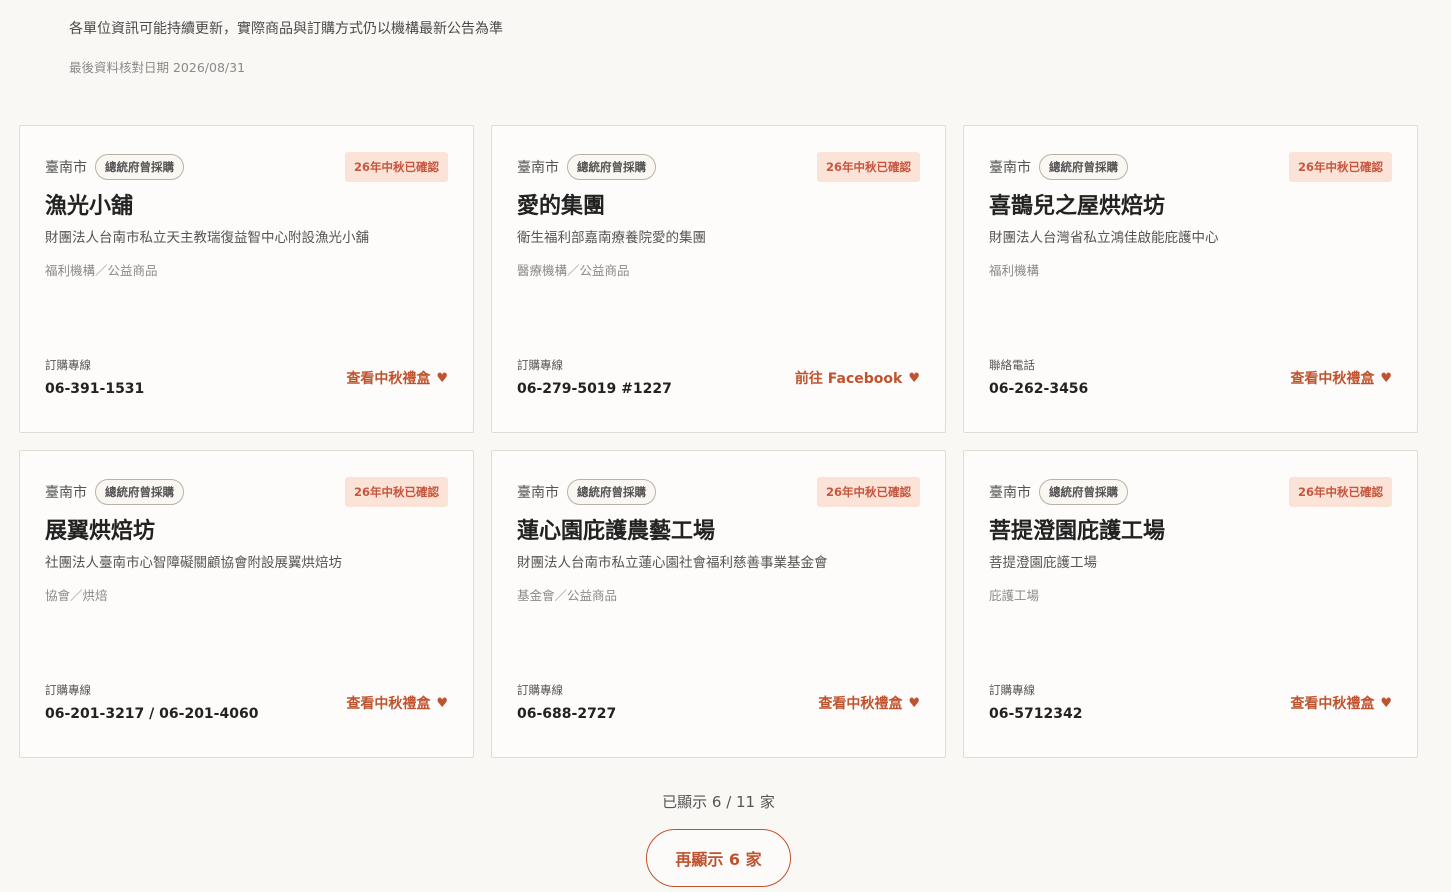 The height and width of the screenshot is (892, 1451). I want to click on organization-name: 菩提澄園庇護工場, so click(1043, 563).